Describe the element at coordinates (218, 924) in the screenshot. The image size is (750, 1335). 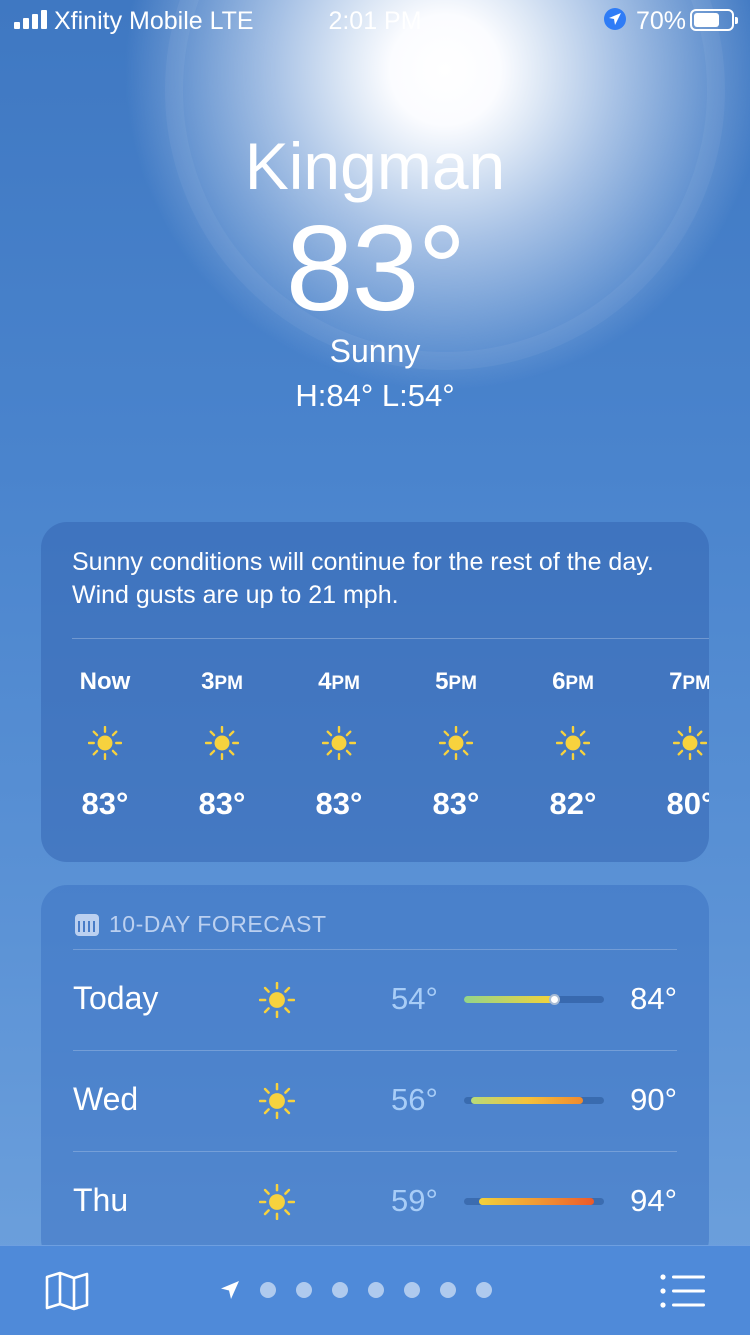
I see `ten-day-forecast-title: 10-DAY FORECAST` at that location.